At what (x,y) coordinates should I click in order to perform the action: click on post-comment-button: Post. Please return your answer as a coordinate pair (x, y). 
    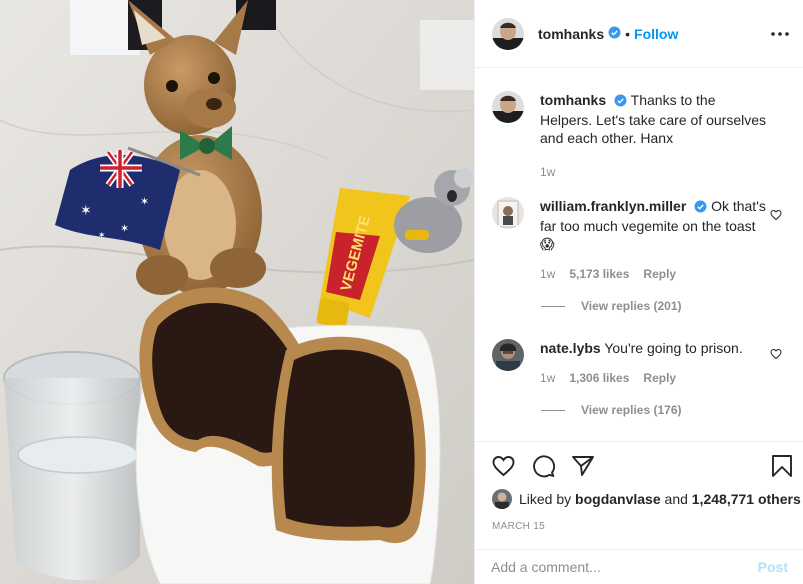
    Looking at the image, I should click on (773, 567).